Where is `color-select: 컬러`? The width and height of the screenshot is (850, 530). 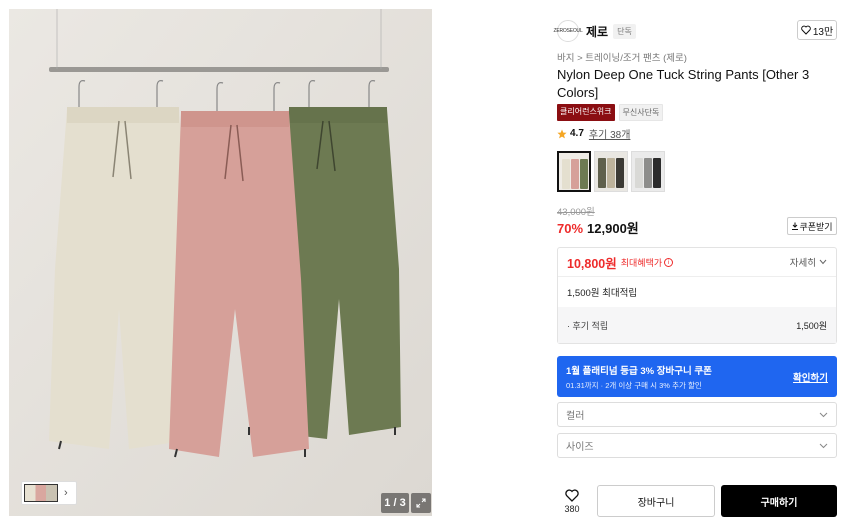 color-select: 컬러 is located at coordinates (697, 414).